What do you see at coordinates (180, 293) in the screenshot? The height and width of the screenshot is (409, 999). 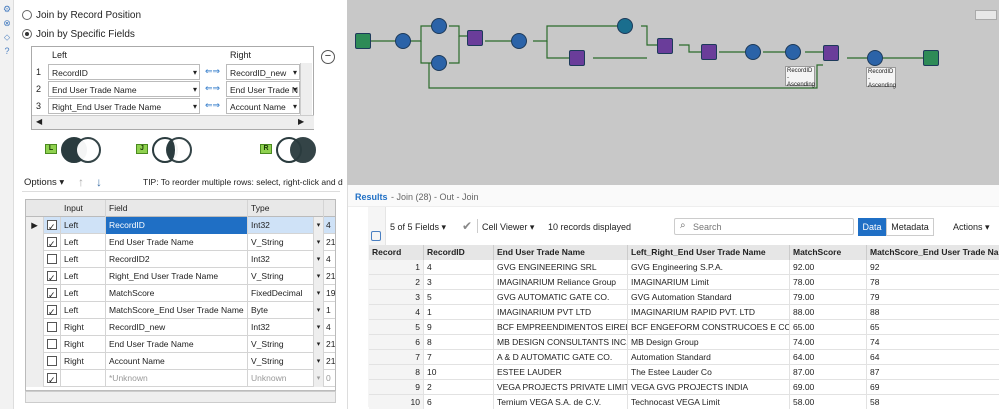 I see `field-row: Left MatchScore FixedDecimal ▾ 19` at bounding box center [180, 293].